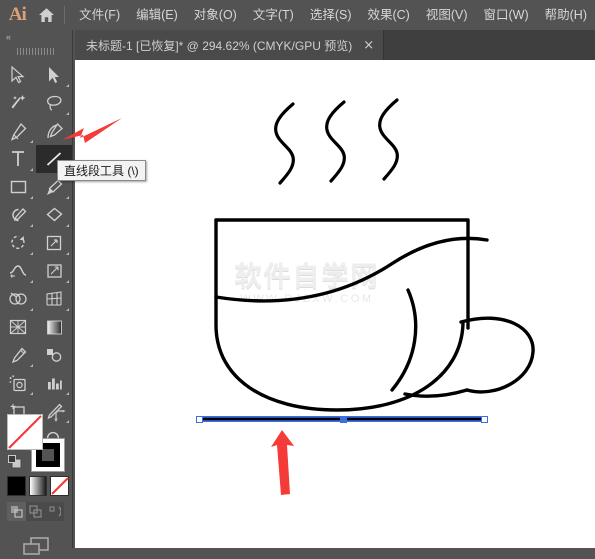  I want to click on menu-edit: 编辑(E), so click(157, 15).